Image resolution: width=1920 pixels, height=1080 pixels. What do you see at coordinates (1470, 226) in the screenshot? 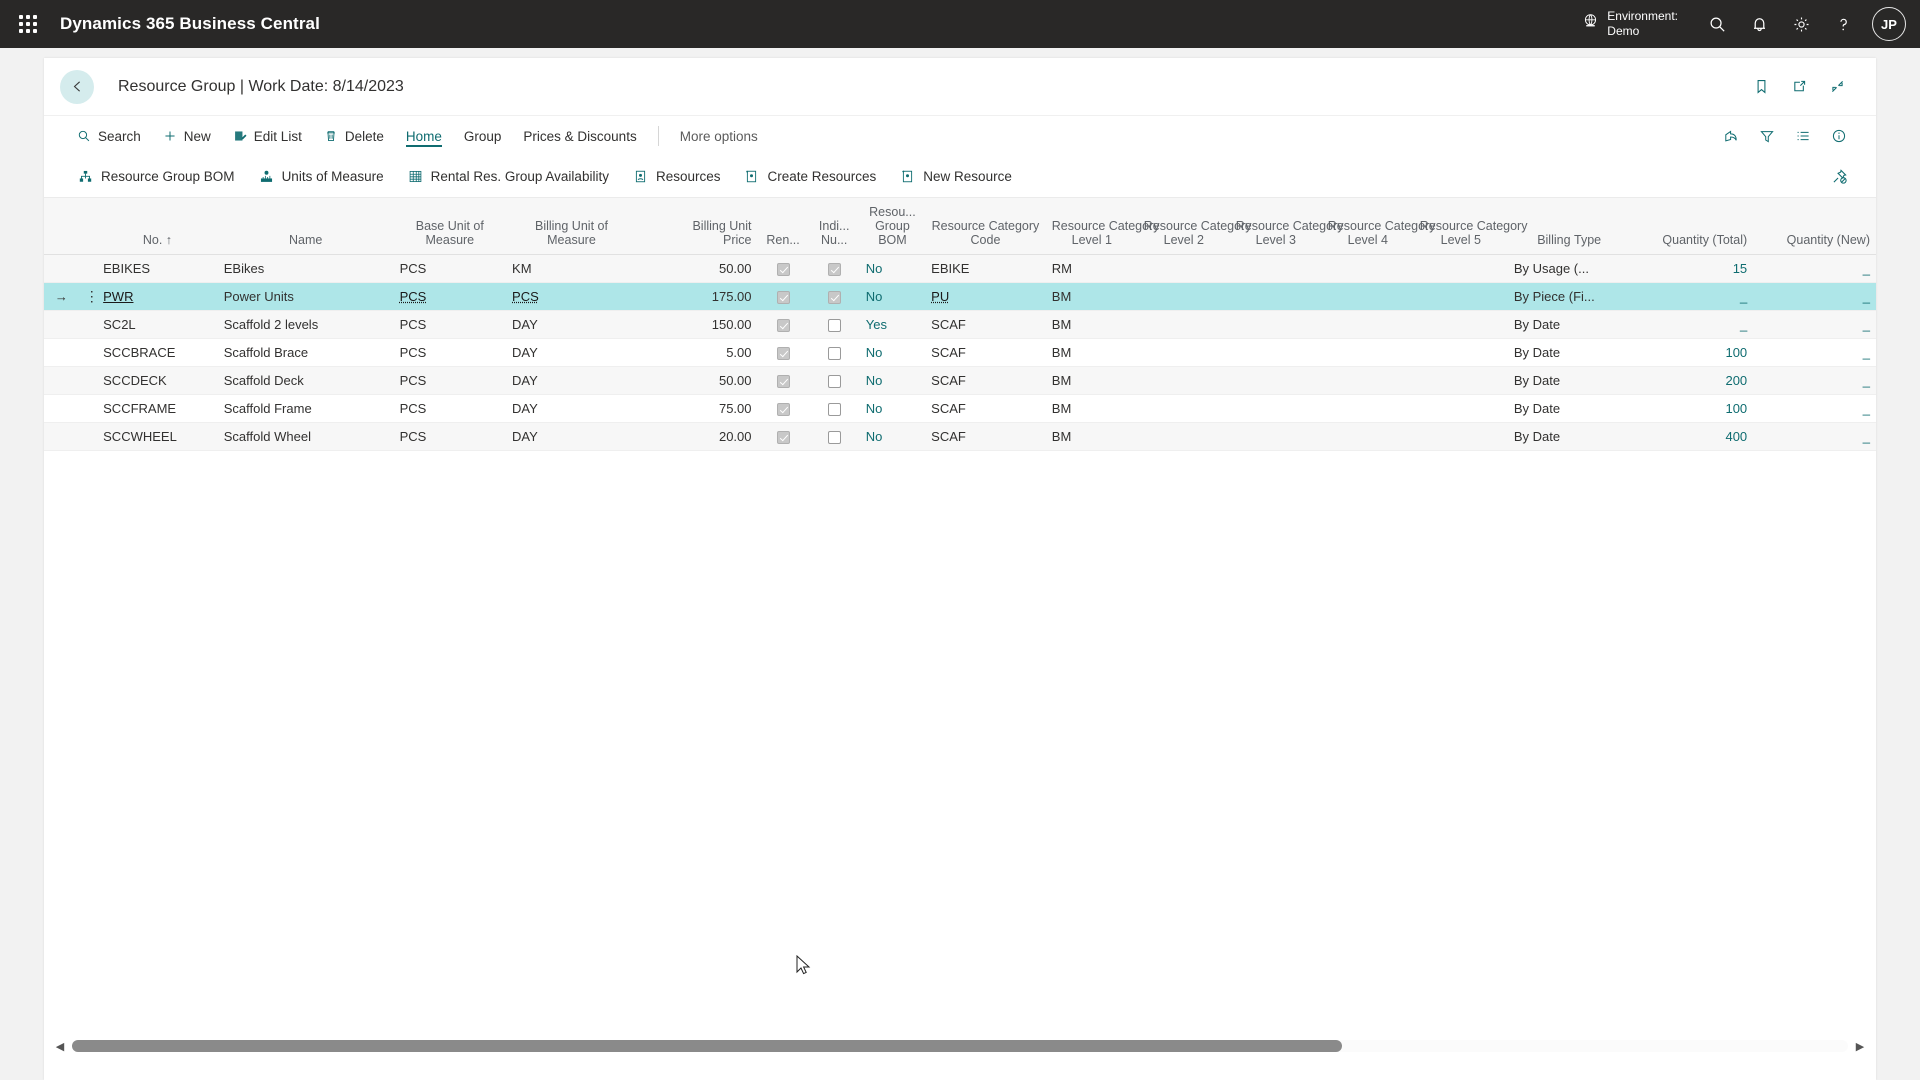
I see `col-header-cat-level-5: Resource Category Level 5` at bounding box center [1470, 226].